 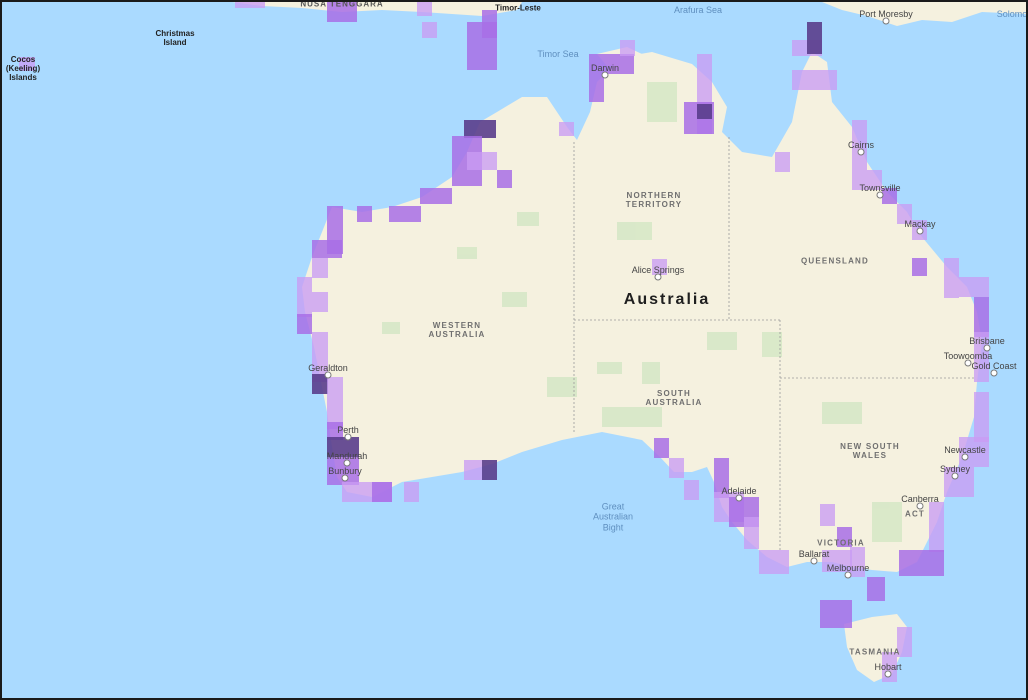 I want to click on city-label-toowoomba: Toowoomba, so click(x=968, y=355).